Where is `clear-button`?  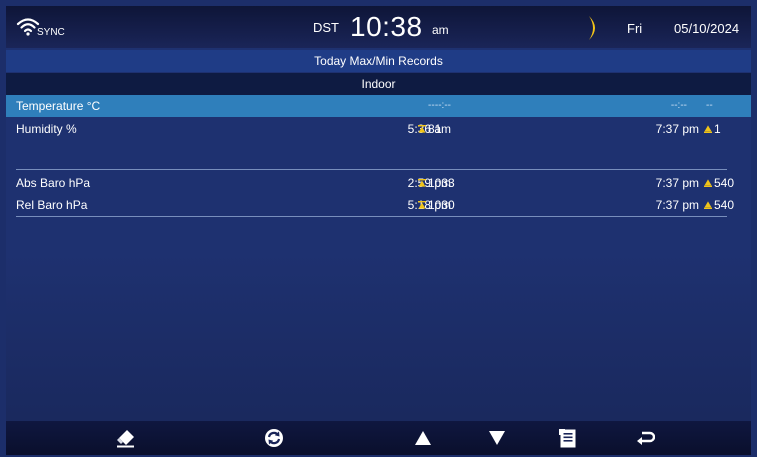 clear-button is located at coordinates (126, 438).